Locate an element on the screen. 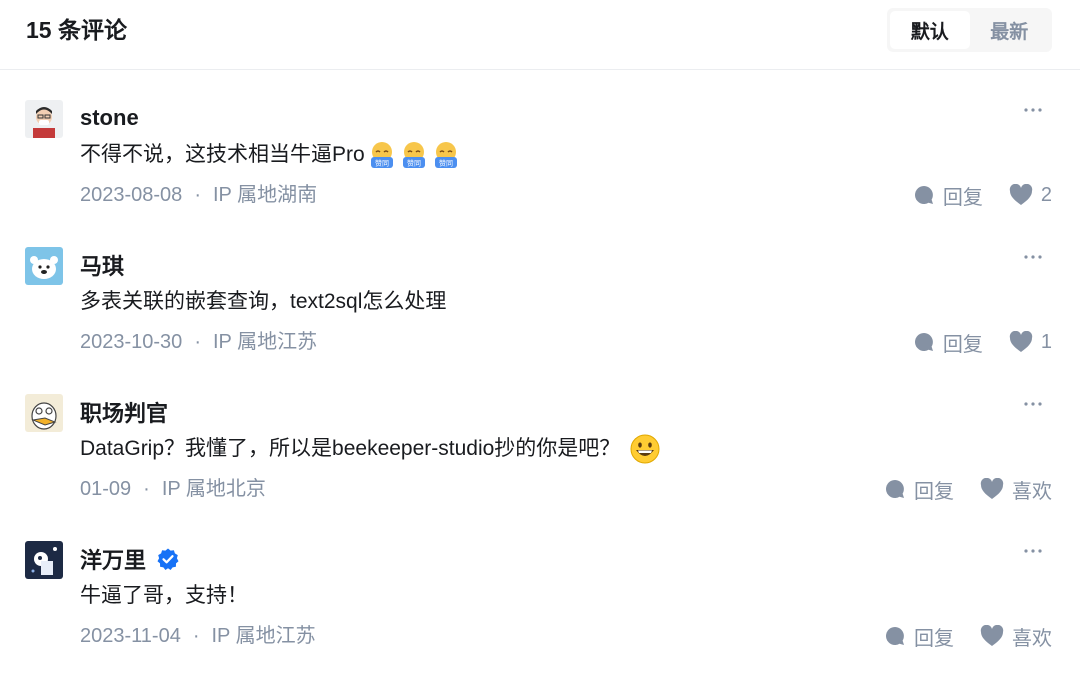 This screenshot has width=1080, height=681. author-name: stone is located at coordinates (109, 118).